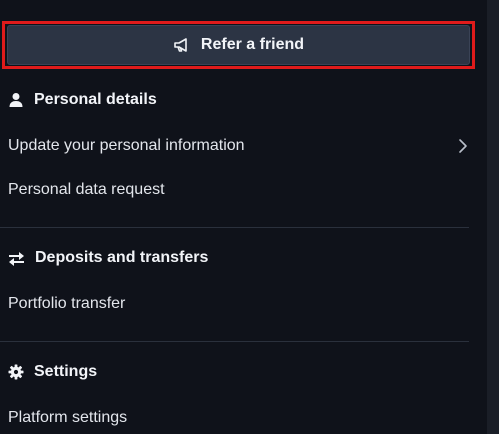 Image resolution: width=499 pixels, height=434 pixels. What do you see at coordinates (67, 303) in the screenshot?
I see `menu-item-label: Portfolio transfer` at bounding box center [67, 303].